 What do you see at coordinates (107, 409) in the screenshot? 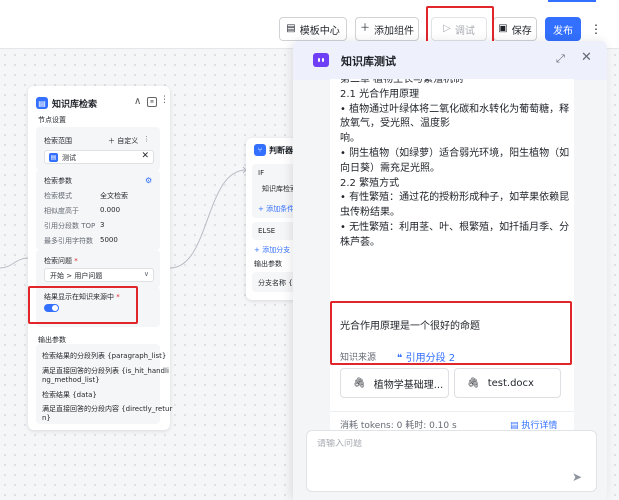
I see `output-item: 满足直接回答的分段内容 {directly_retur` at bounding box center [107, 409].